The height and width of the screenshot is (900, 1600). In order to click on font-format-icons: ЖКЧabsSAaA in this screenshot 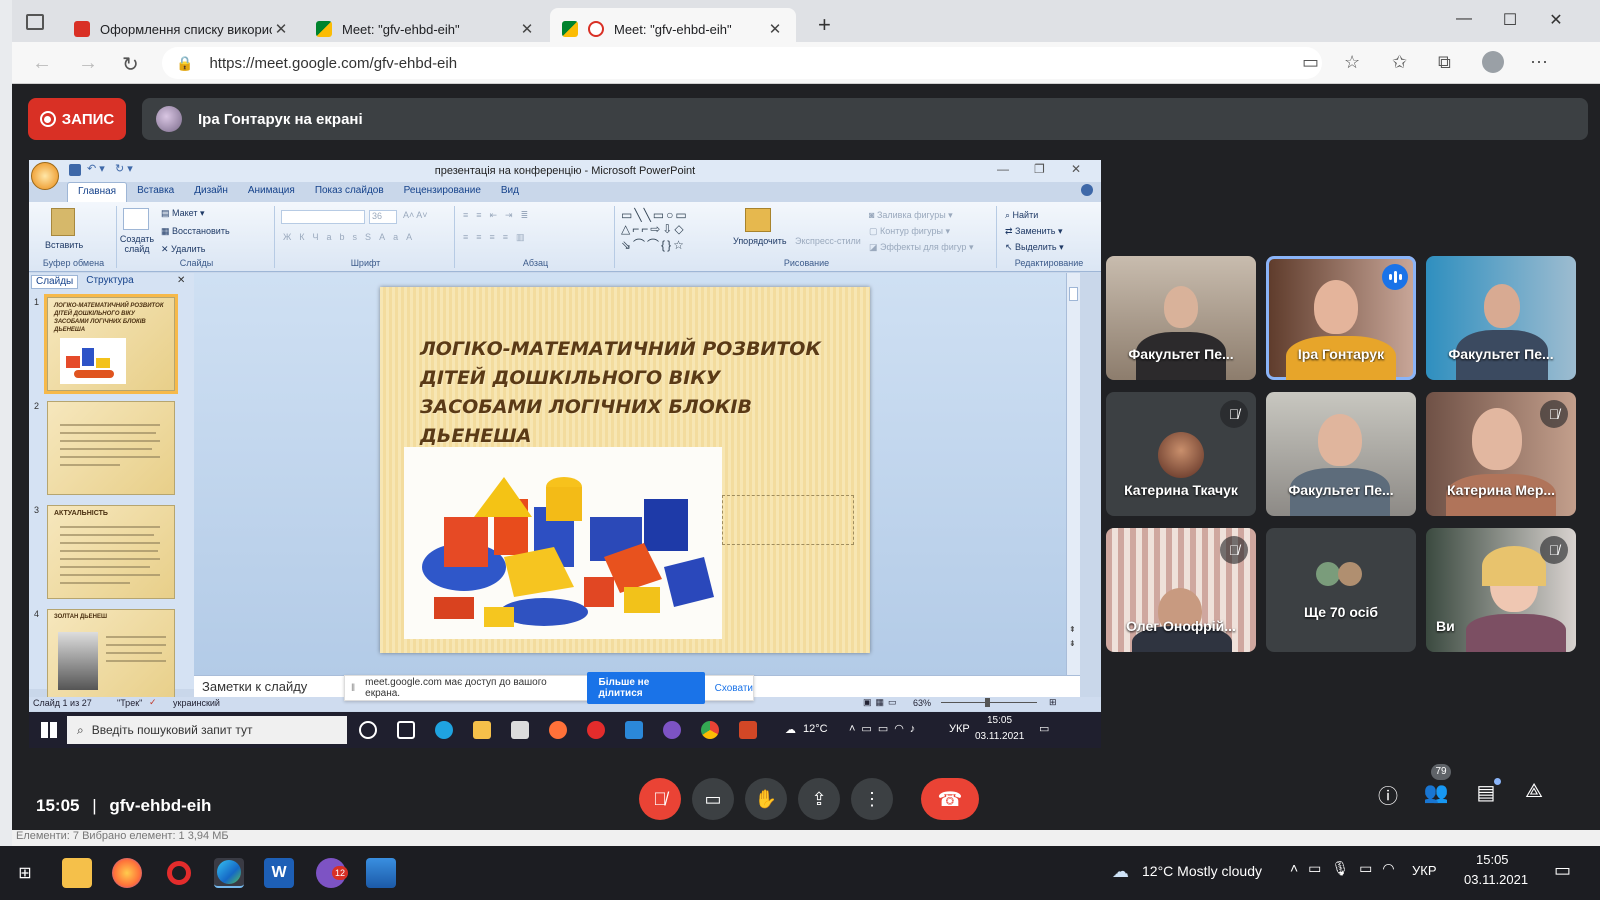, I will do `click(351, 237)`.